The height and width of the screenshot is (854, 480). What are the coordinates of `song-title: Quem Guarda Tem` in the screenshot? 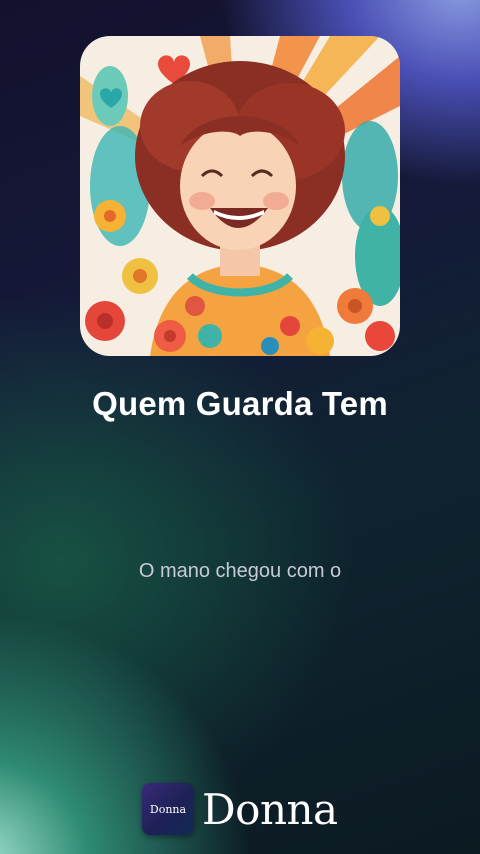 It's located at (240, 403).